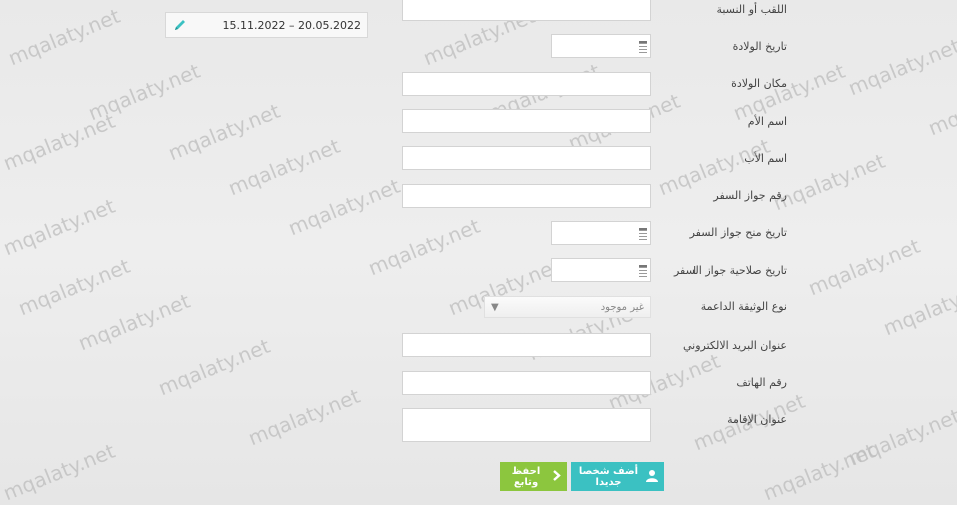  I want to click on mother-name-label: اسم الأم, so click(767, 121).